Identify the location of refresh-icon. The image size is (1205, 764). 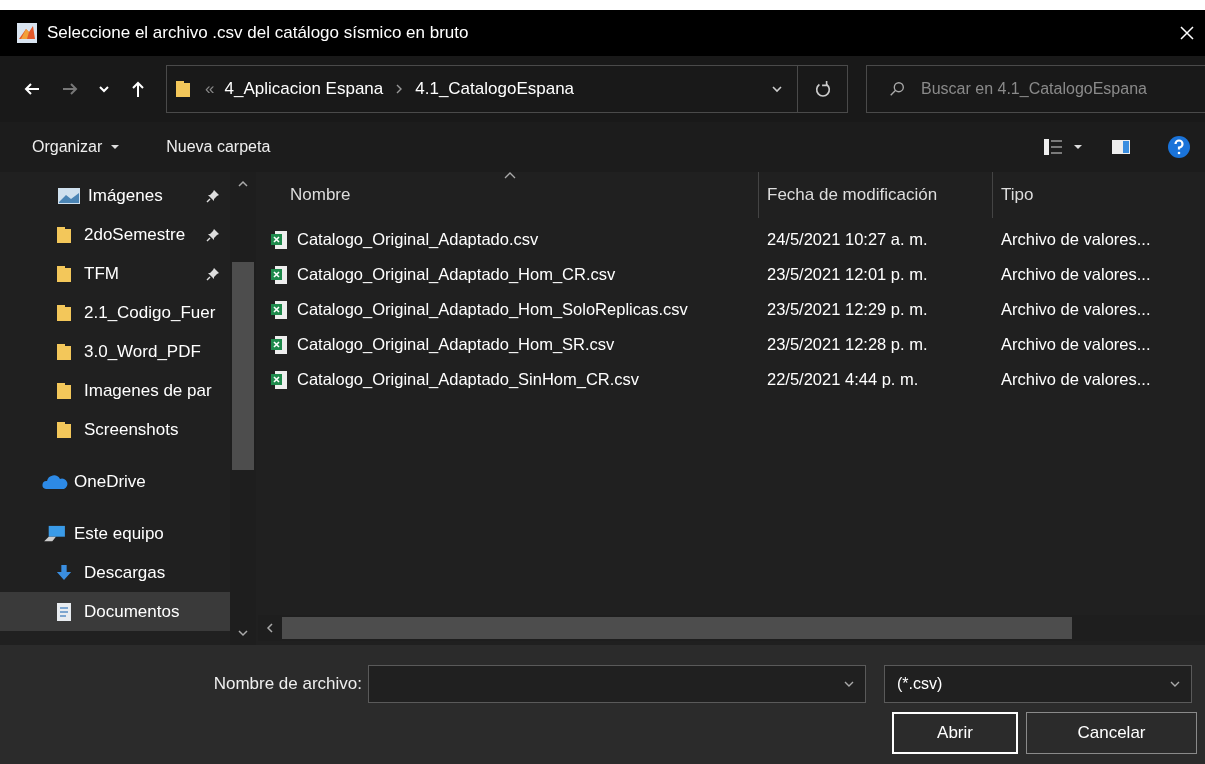
(822, 89).